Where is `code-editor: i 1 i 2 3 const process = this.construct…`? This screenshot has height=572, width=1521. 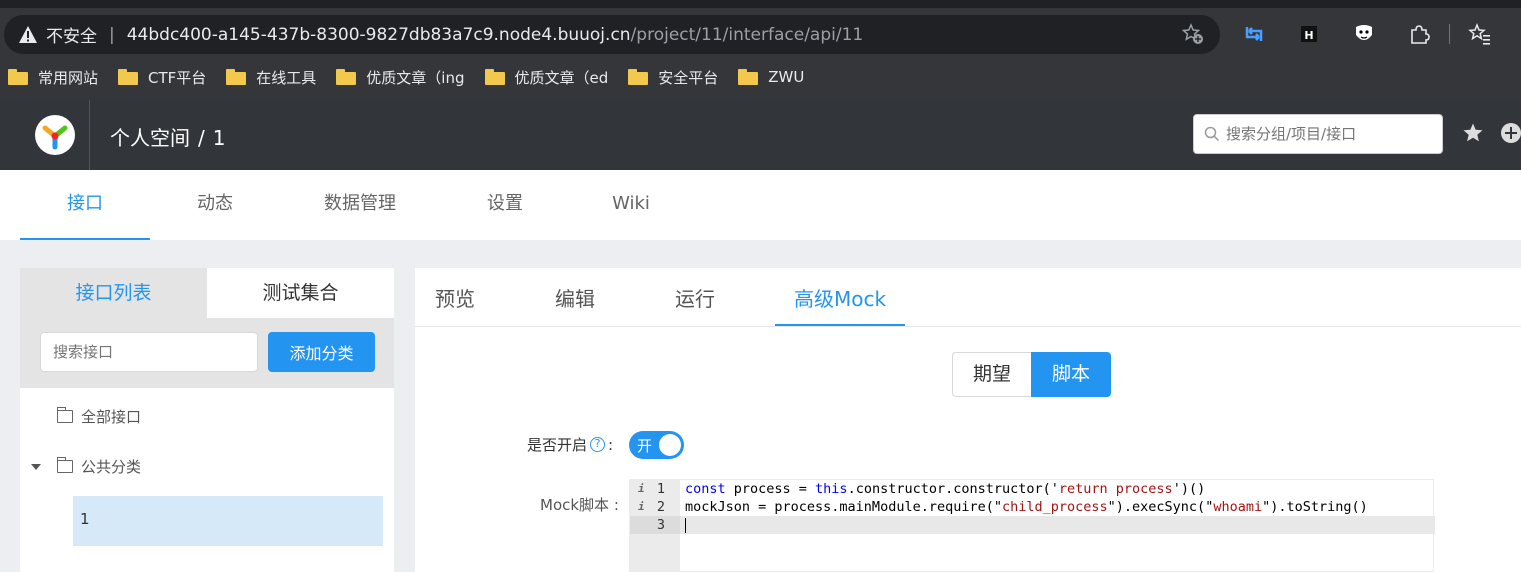
code-editor: i 1 i 2 3 const process = this.construct… is located at coordinates (1032, 525).